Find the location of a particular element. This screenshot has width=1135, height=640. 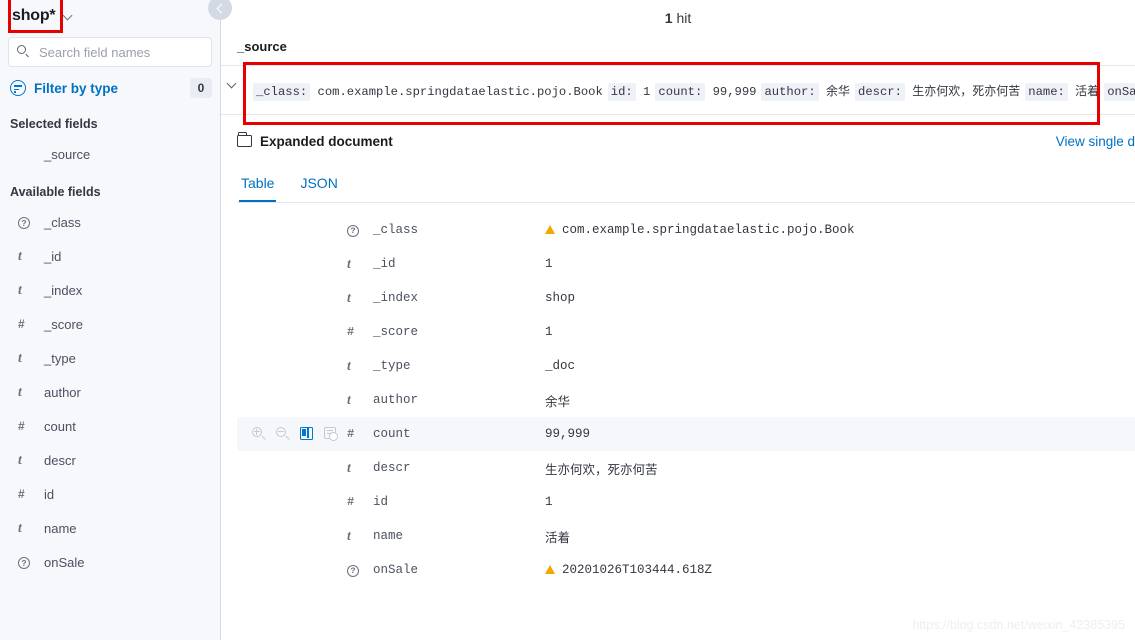

selected-fields-title: Selected fields is located at coordinates (54, 124).